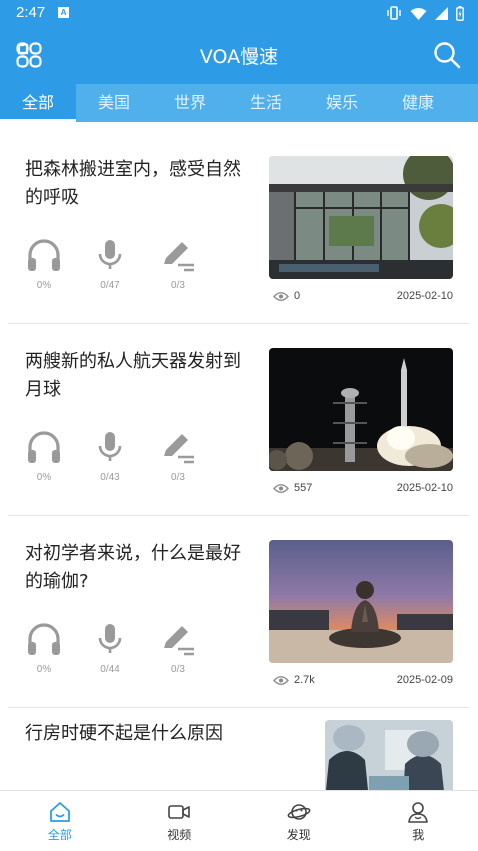 This screenshot has width=478, height=851. Describe the element at coordinates (342, 103) in the screenshot. I see `tab-entertainment: 娱乐` at that location.